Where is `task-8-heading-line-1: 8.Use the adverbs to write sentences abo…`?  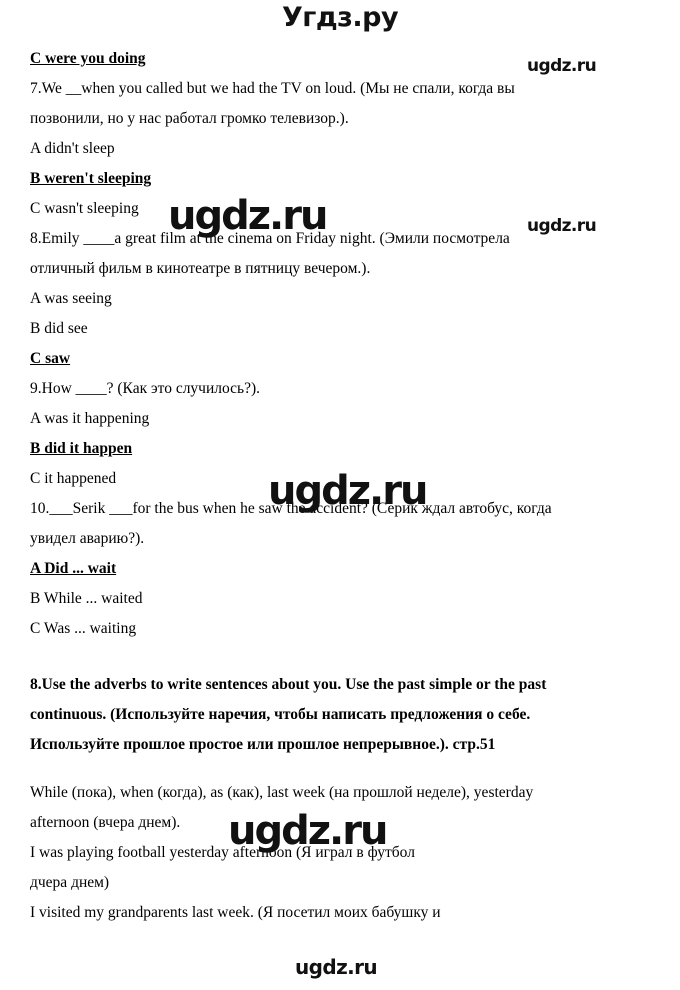
task-8-heading-line-1: 8.Use the adverbs to write sentences abo… is located at coordinates (288, 684).